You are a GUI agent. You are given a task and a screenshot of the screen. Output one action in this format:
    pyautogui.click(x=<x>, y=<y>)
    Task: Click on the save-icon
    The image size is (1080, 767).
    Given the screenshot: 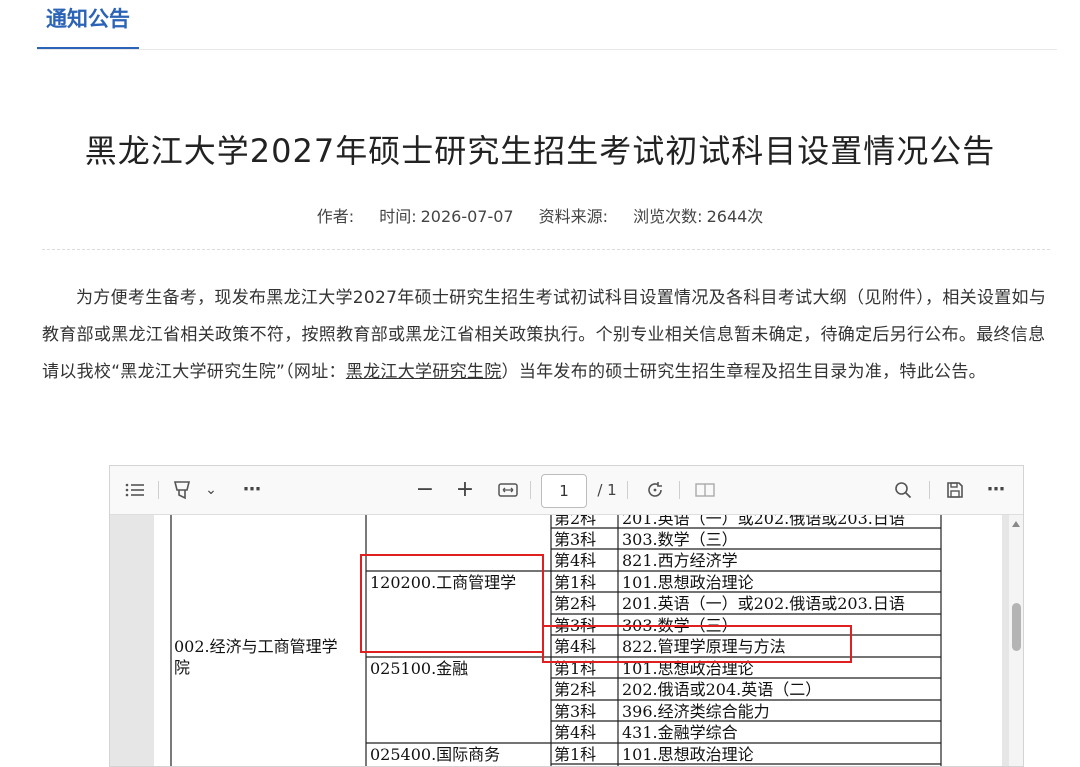 What is the action you would take?
    pyautogui.click(x=955, y=490)
    